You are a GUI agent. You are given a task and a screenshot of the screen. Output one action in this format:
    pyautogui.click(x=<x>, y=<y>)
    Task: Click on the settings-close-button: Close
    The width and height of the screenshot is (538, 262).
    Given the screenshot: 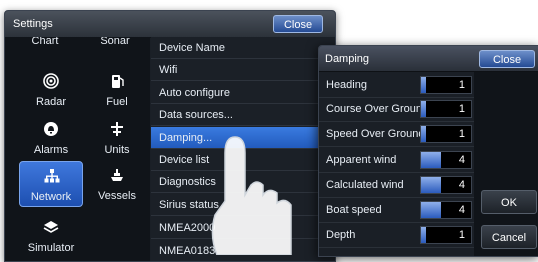 What is the action you would take?
    pyautogui.click(x=298, y=24)
    